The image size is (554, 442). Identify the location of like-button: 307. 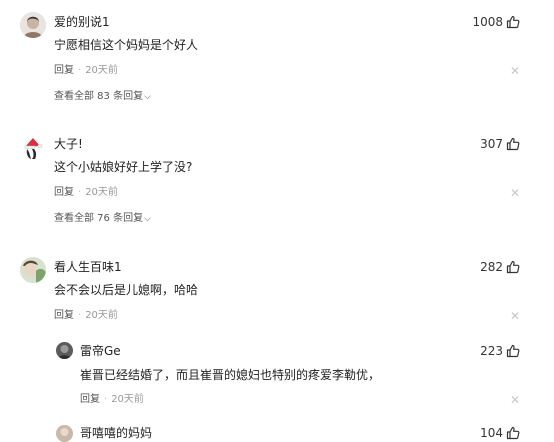
(500, 144).